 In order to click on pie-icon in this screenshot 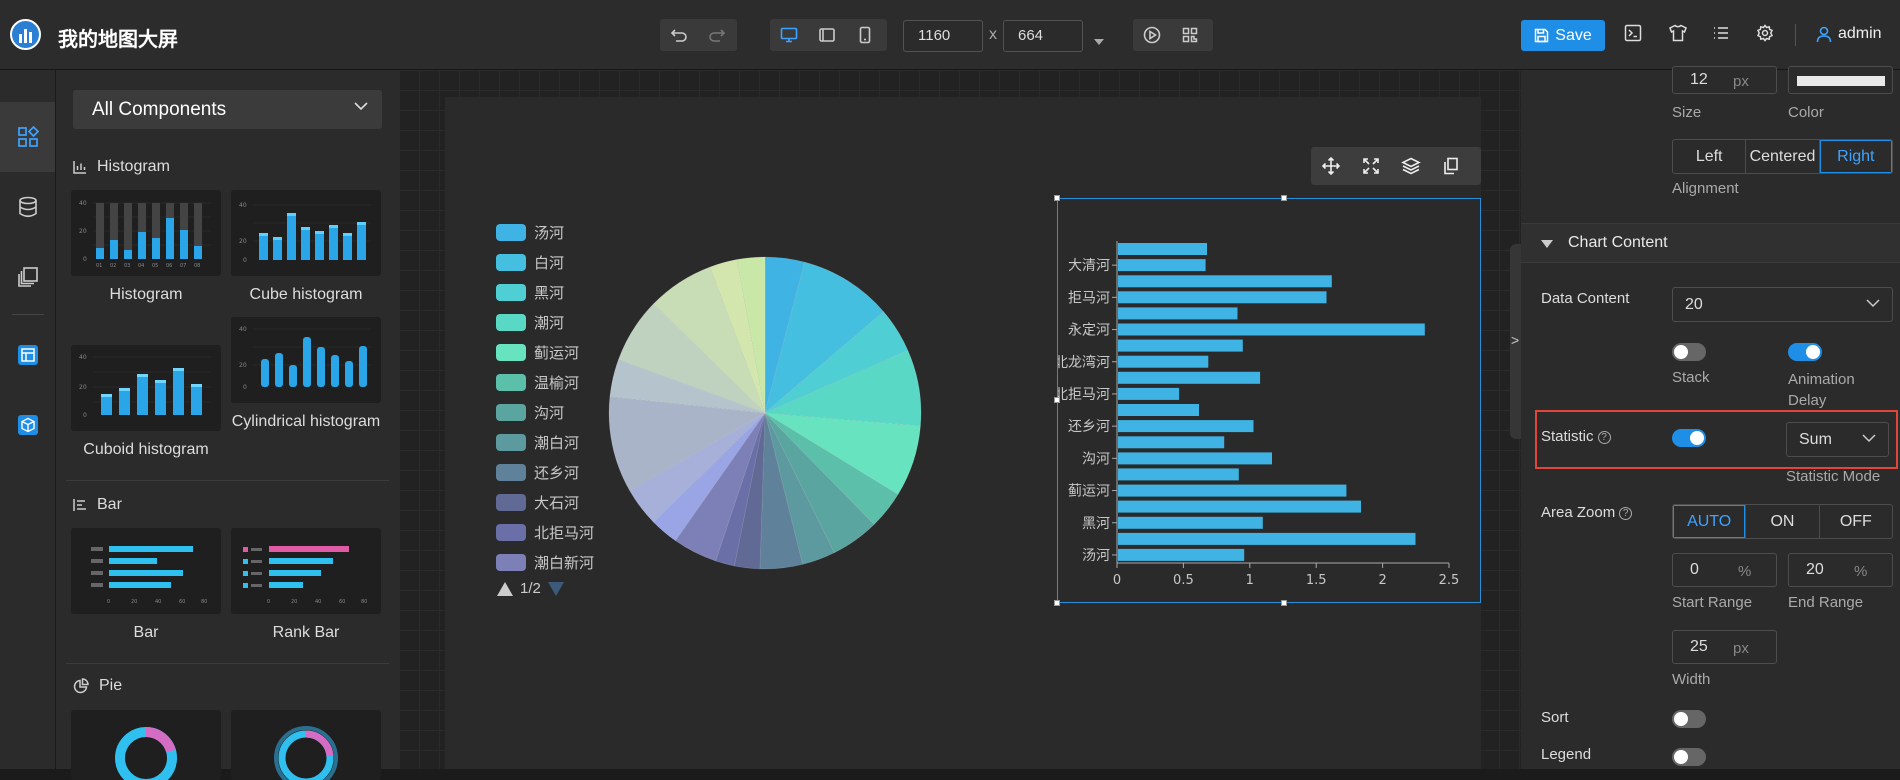, I will do `click(81, 686)`.